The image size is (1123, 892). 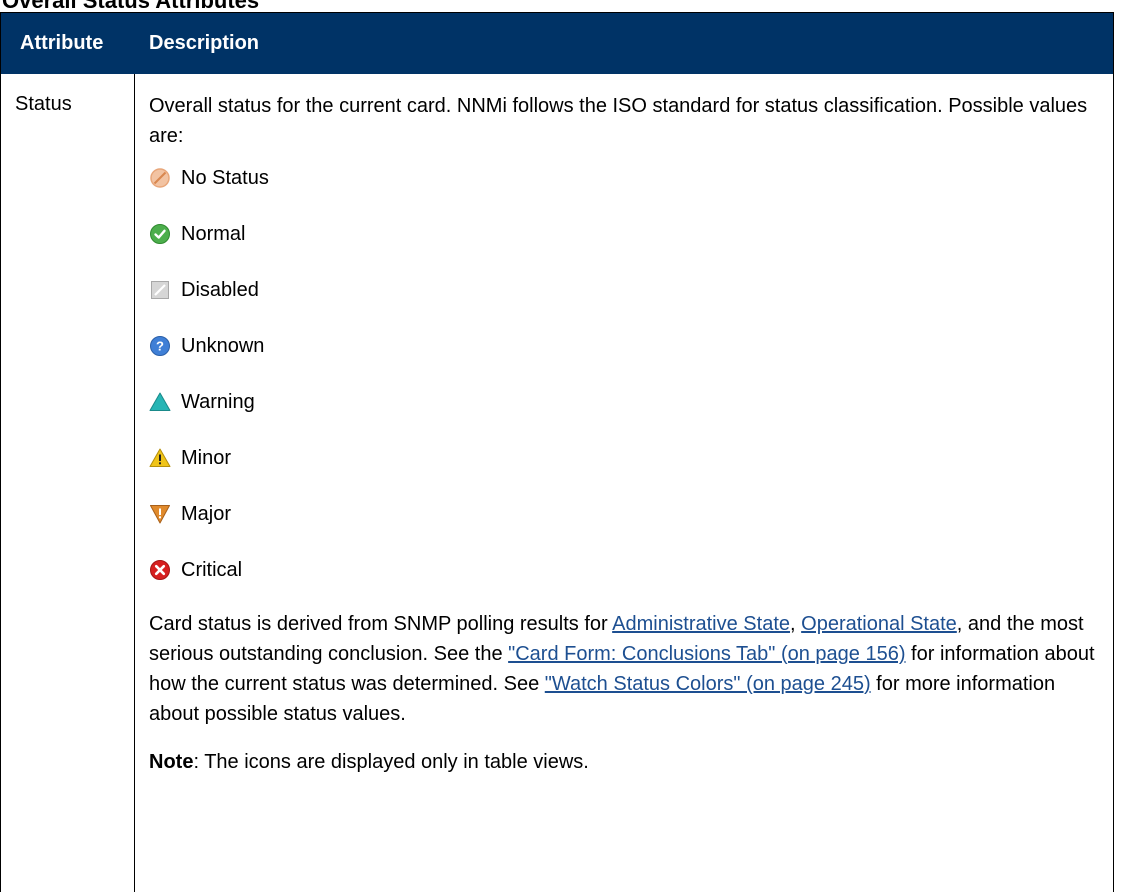 What do you see at coordinates (160, 401) in the screenshot?
I see `warning-triangle-icon` at bounding box center [160, 401].